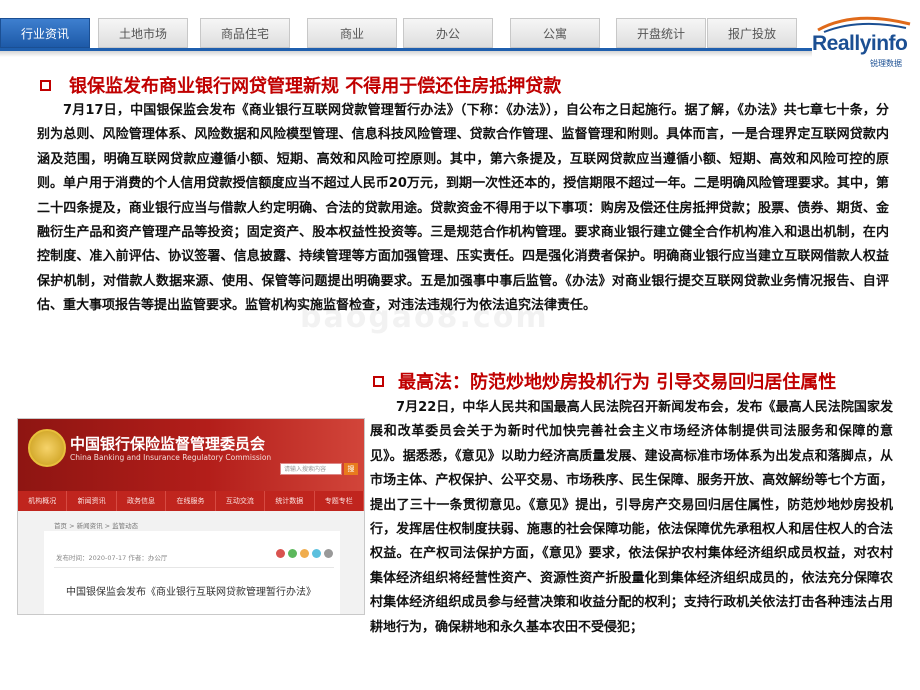 This screenshot has width=920, height=690. Describe the element at coordinates (168, 444) in the screenshot. I see `cbirc-title-cn: 中国银行保险监督管理委员会` at that location.